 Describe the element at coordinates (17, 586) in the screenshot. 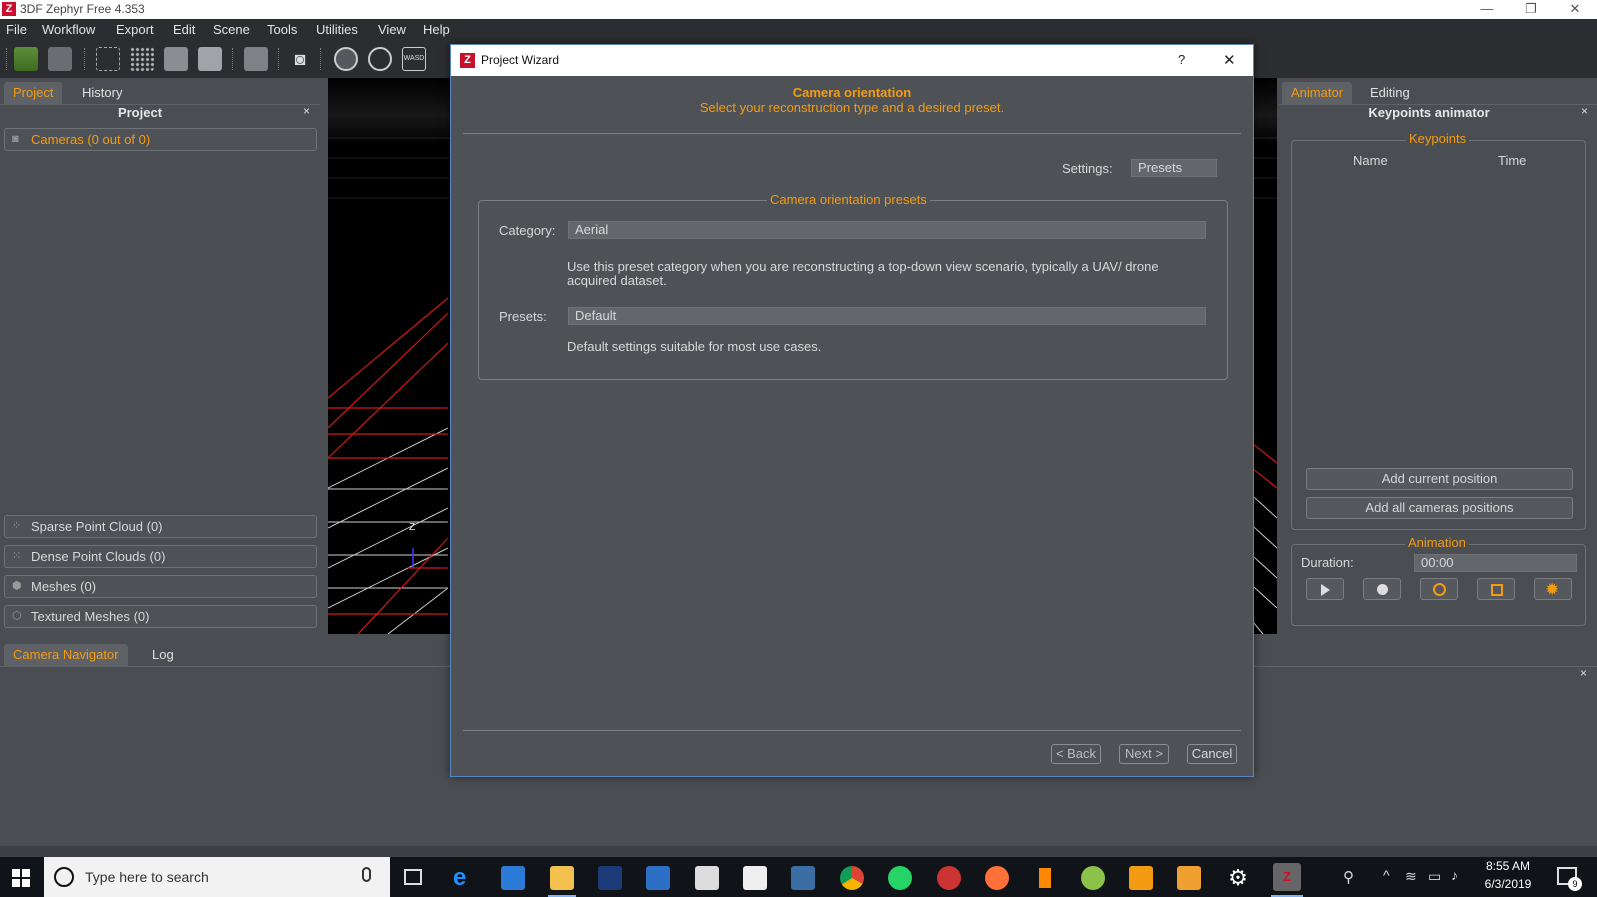

I see `mesh-icon: ⬢` at that location.